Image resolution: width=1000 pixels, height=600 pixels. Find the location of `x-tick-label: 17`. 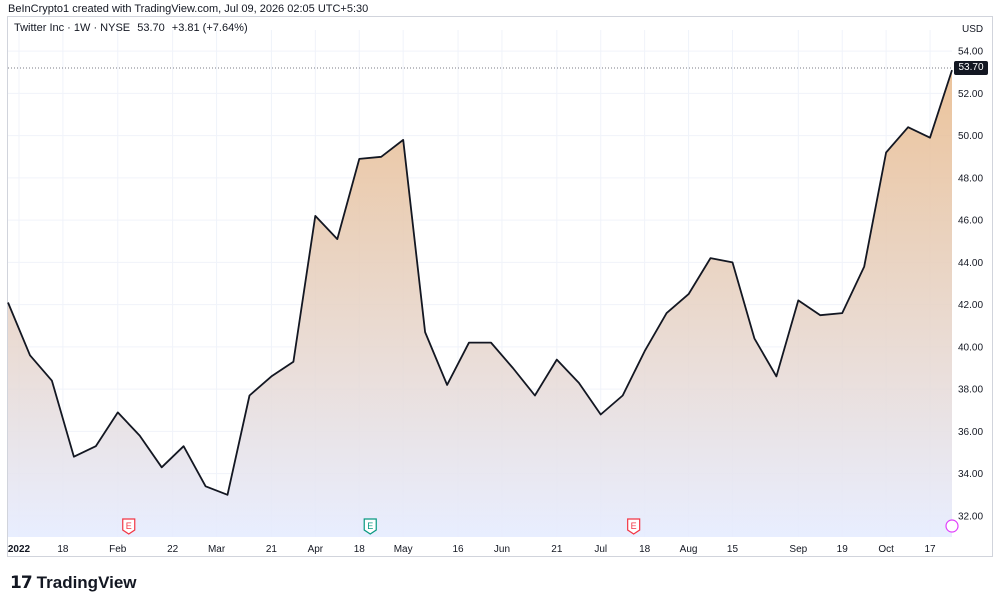

x-tick-label: 17 is located at coordinates (930, 549).